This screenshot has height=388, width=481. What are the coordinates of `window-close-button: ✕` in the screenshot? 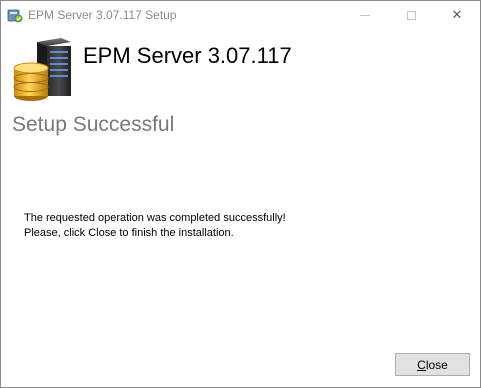 It's located at (457, 15).